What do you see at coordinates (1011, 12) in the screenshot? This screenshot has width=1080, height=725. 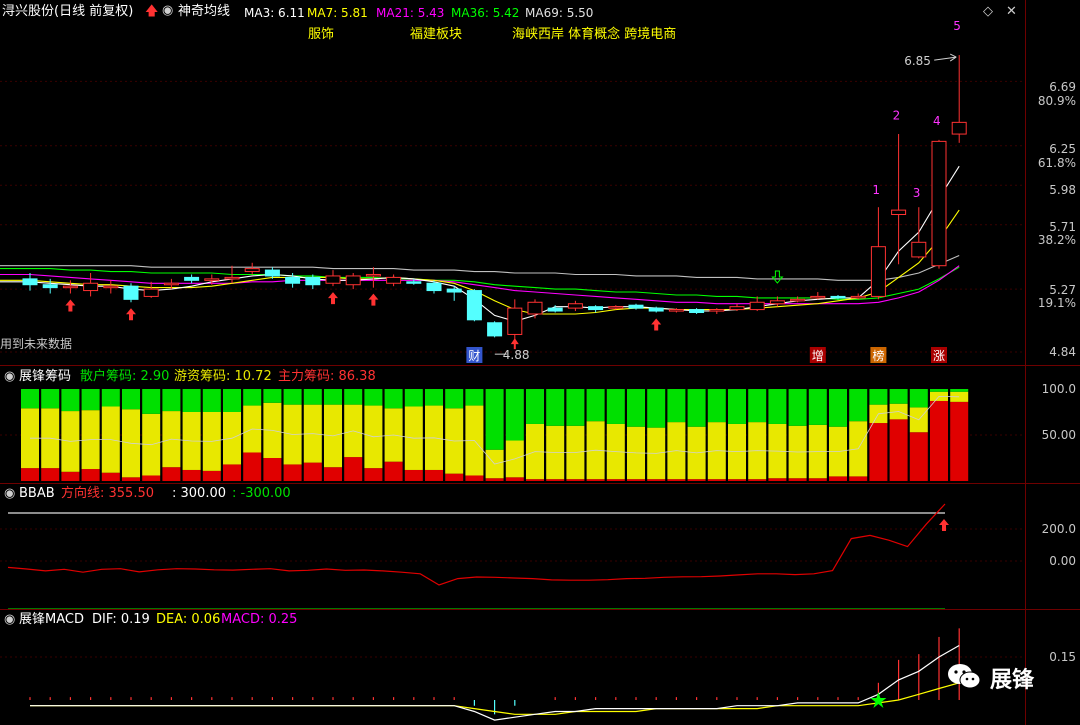 I see `close-icon: ✕` at bounding box center [1011, 12].